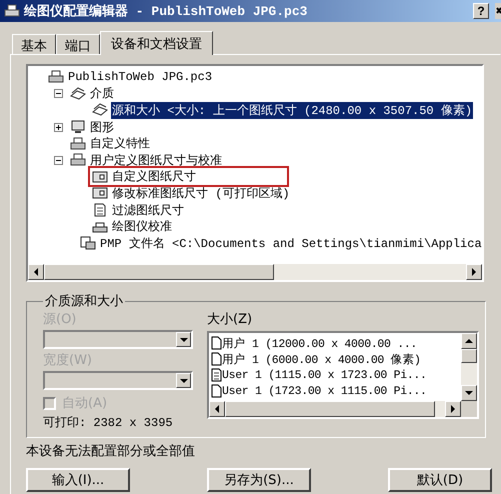 The width and height of the screenshot is (501, 494). What do you see at coordinates (498, 11) in the screenshot?
I see `close-icon` at bounding box center [498, 11].